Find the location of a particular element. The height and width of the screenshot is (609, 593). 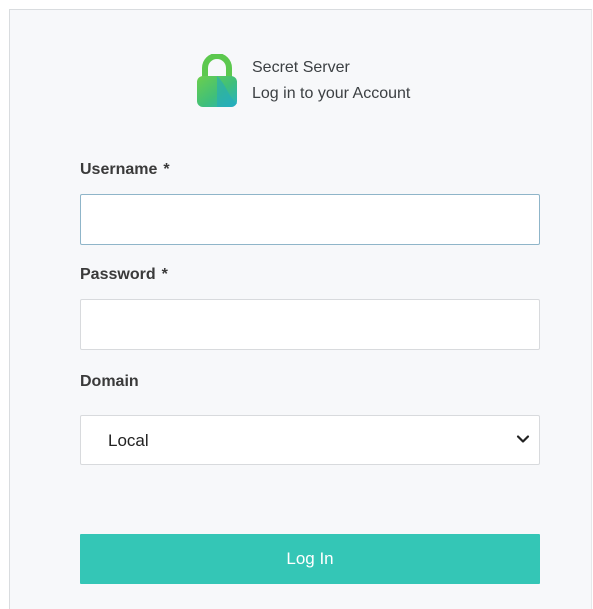

domain-label: Domain is located at coordinates (109, 382).